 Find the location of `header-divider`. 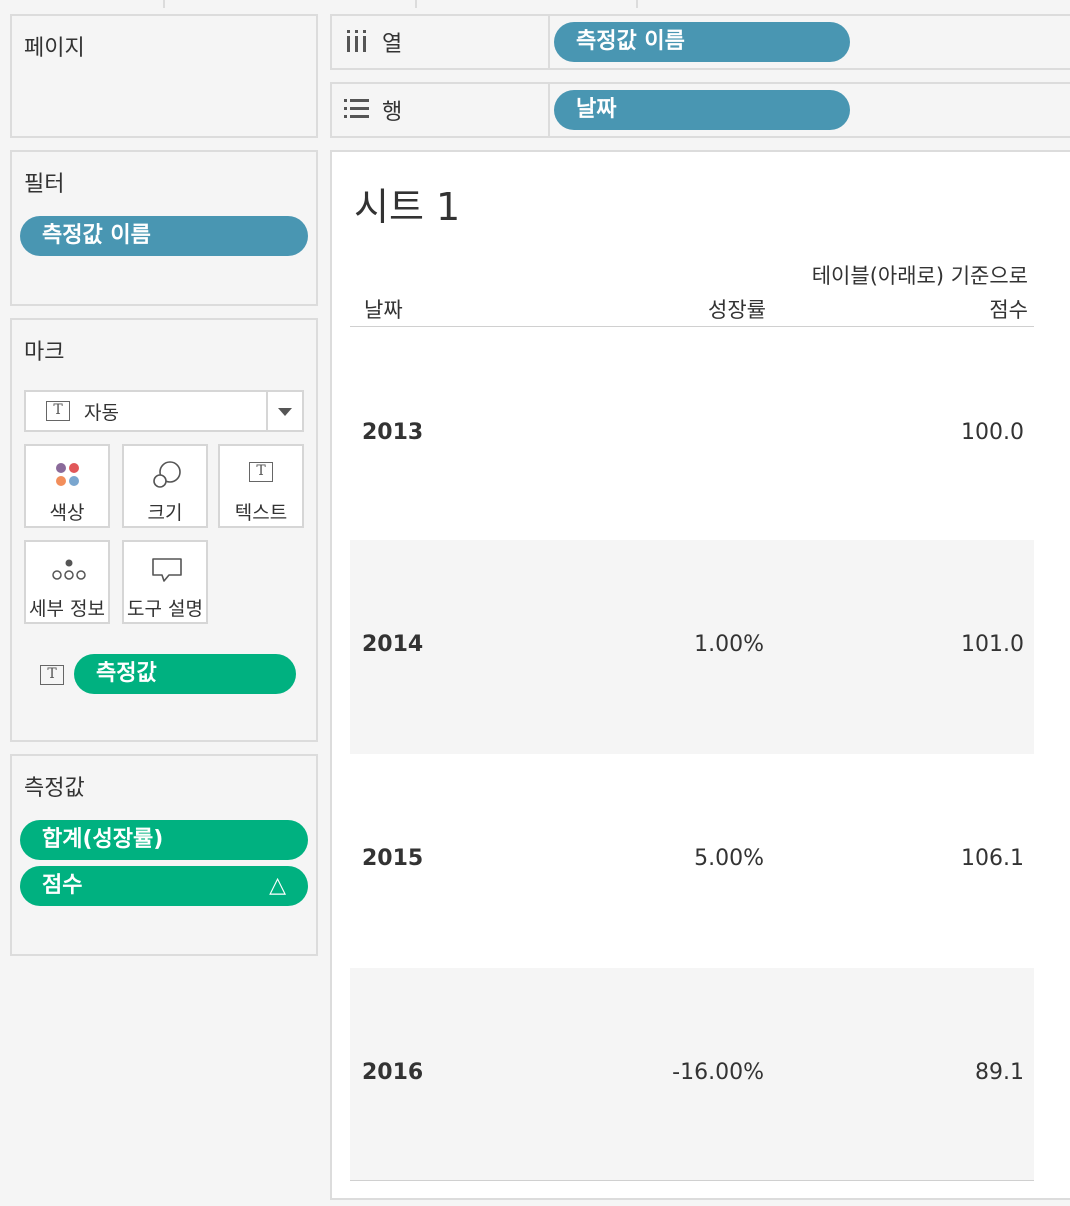

header-divider is located at coordinates (692, 326).